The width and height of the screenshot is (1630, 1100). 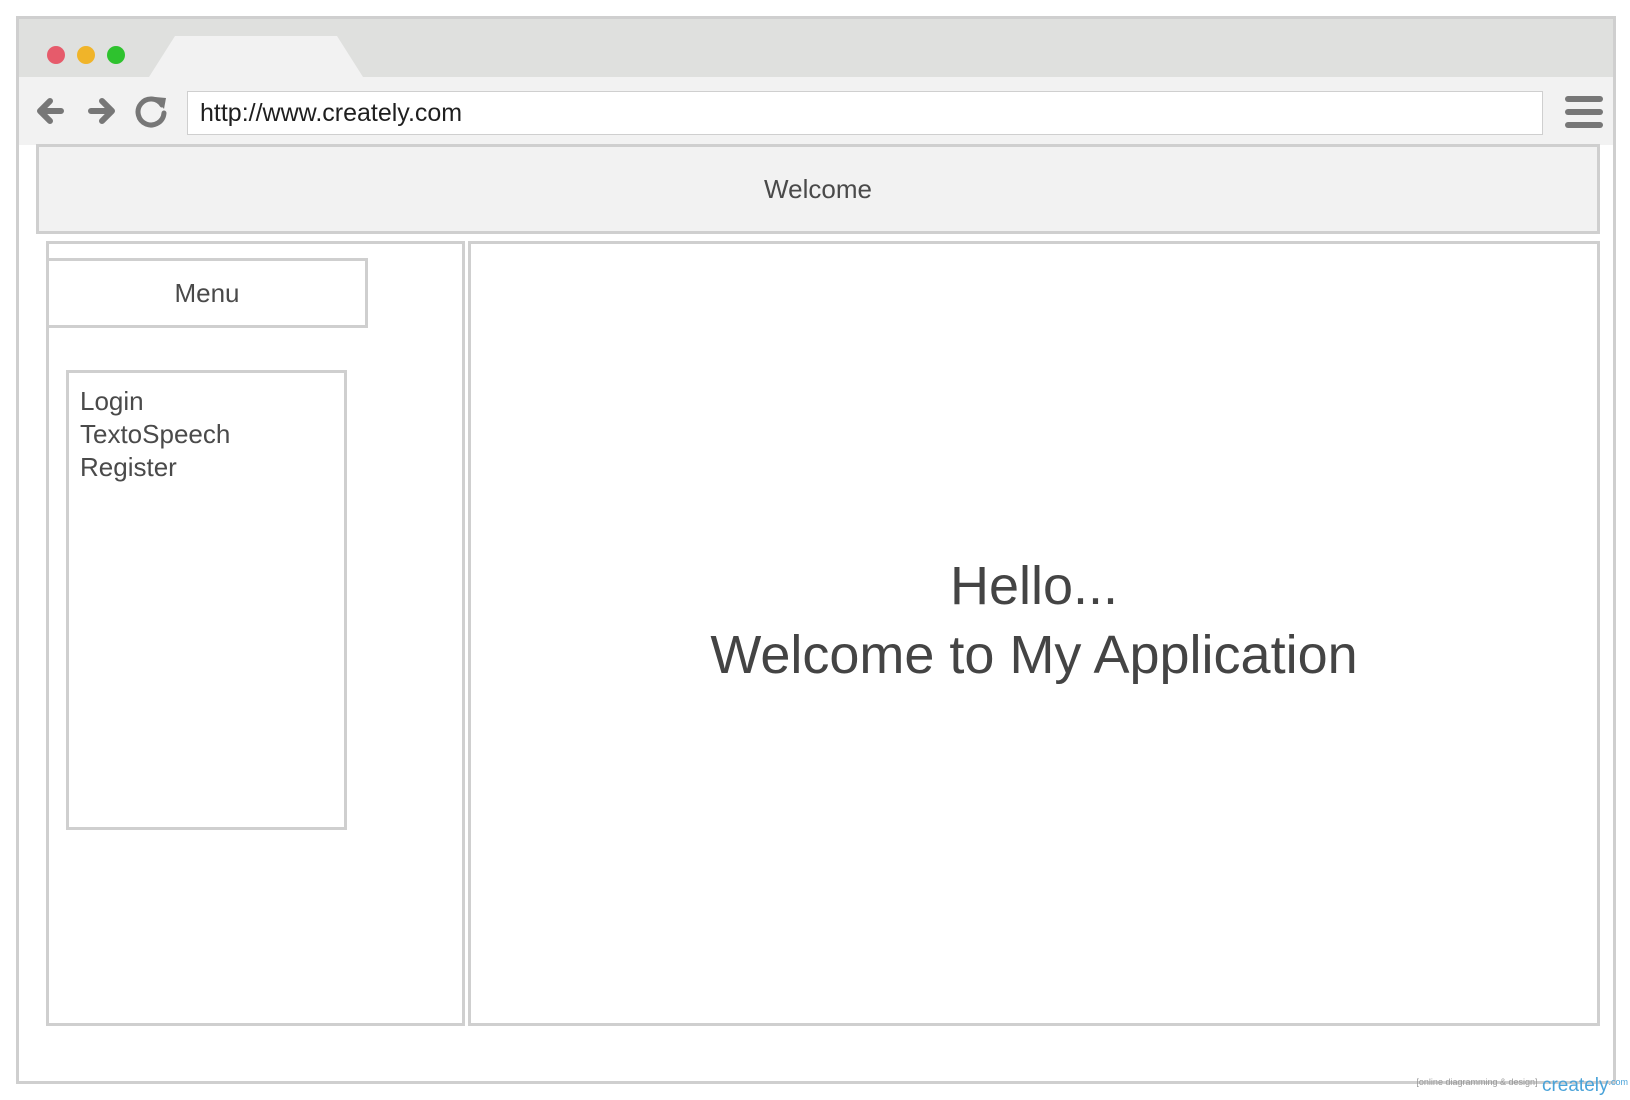 I want to click on forward-button, so click(x=101, y=111).